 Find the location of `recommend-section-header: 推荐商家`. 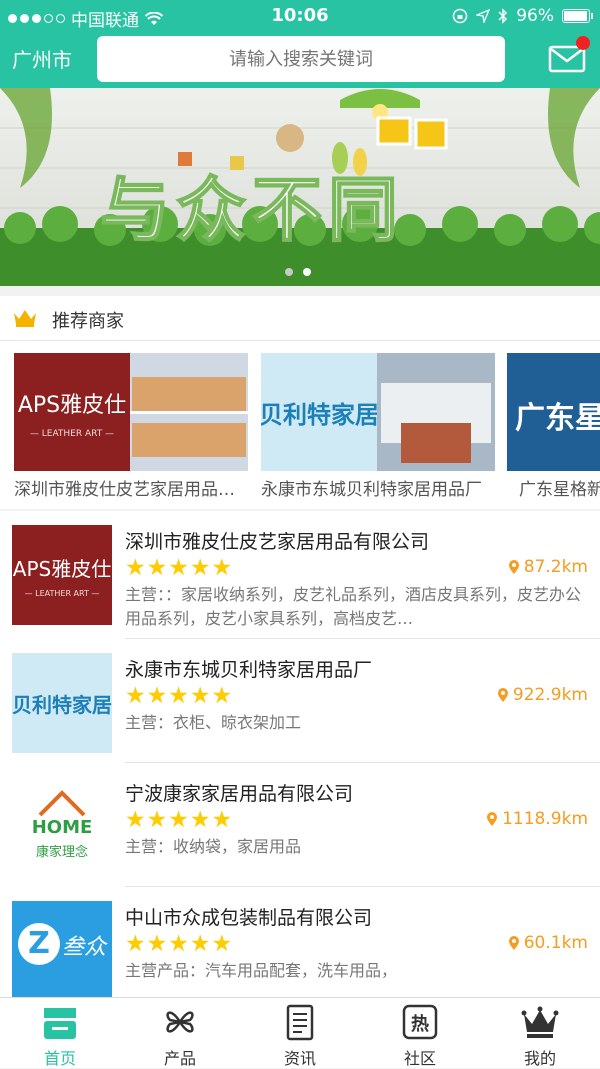

recommend-section-header: 推荐商家 is located at coordinates (300, 318).